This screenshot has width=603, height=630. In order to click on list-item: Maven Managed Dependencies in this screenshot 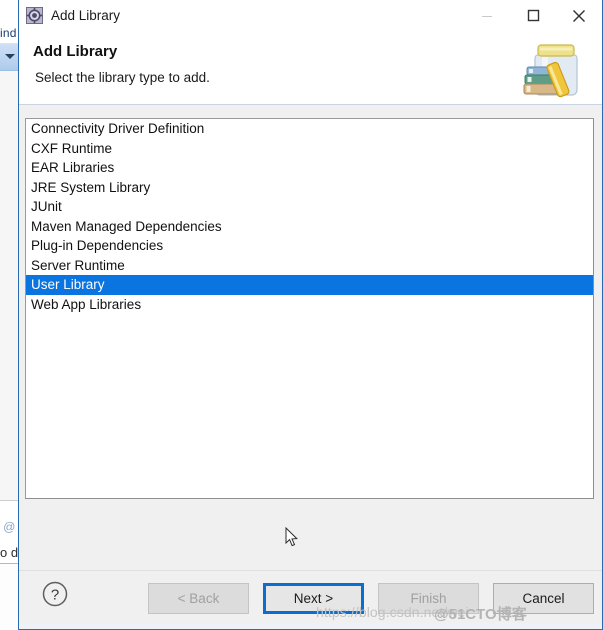, I will do `click(309, 227)`.